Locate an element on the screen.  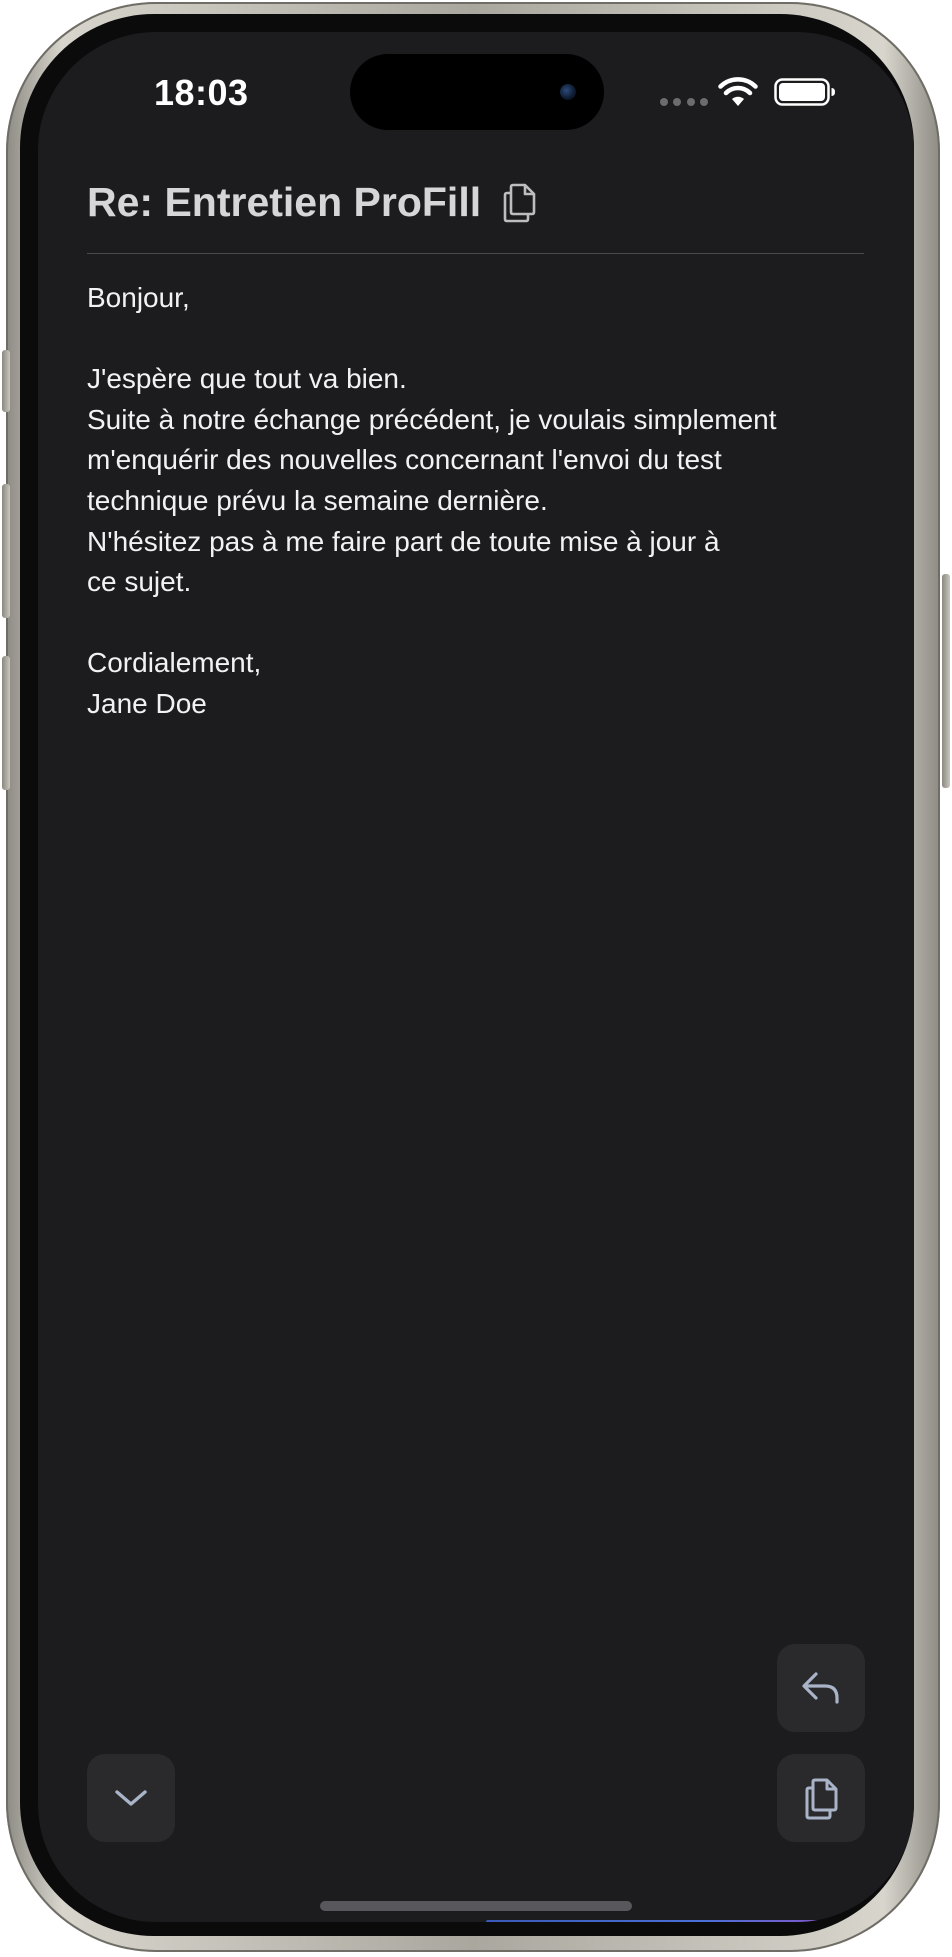
bottom-glow-accent is located at coordinates (666, 1921).